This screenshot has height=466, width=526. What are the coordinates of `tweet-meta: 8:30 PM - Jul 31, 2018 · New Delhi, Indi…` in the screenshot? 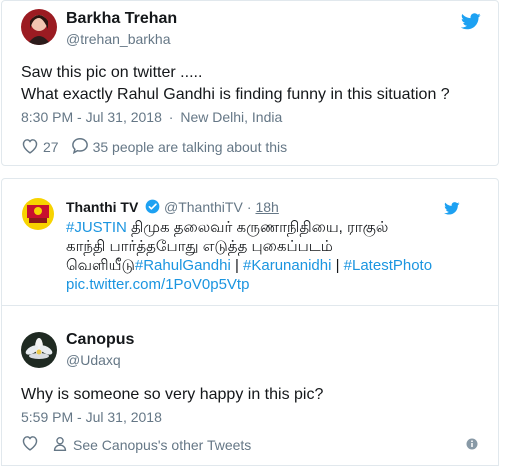 It's located at (151, 117).